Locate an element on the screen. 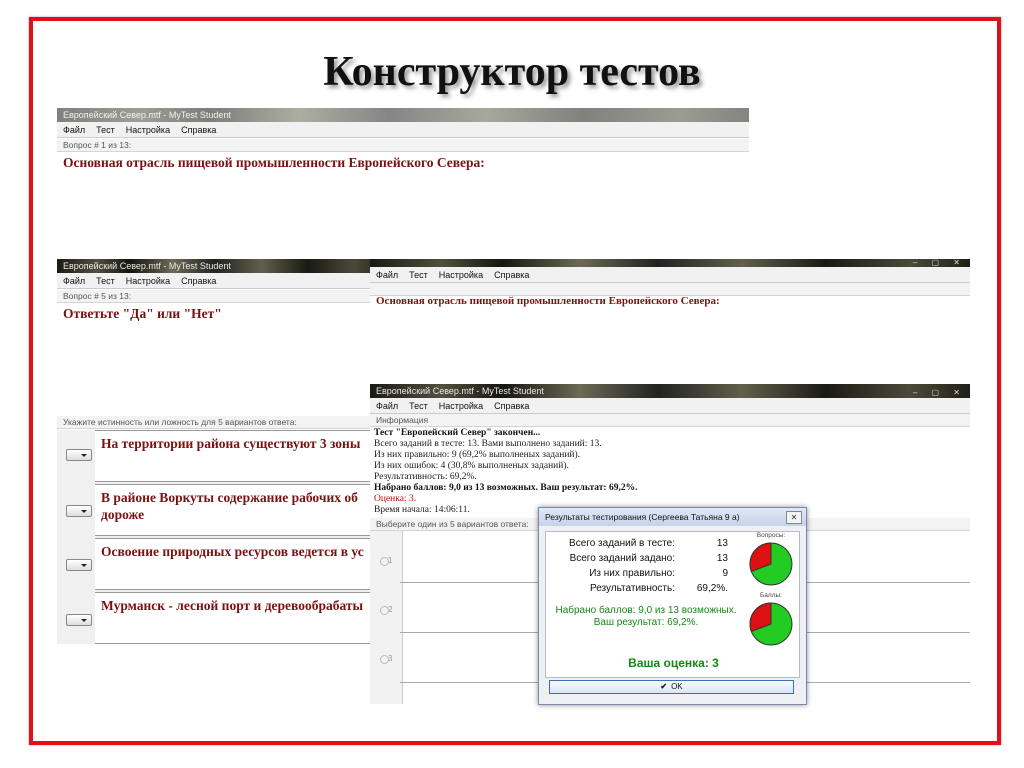 This screenshot has width=1024, height=768. question-text: Ответьте "Да" или "Нет" is located at coordinates (142, 313).